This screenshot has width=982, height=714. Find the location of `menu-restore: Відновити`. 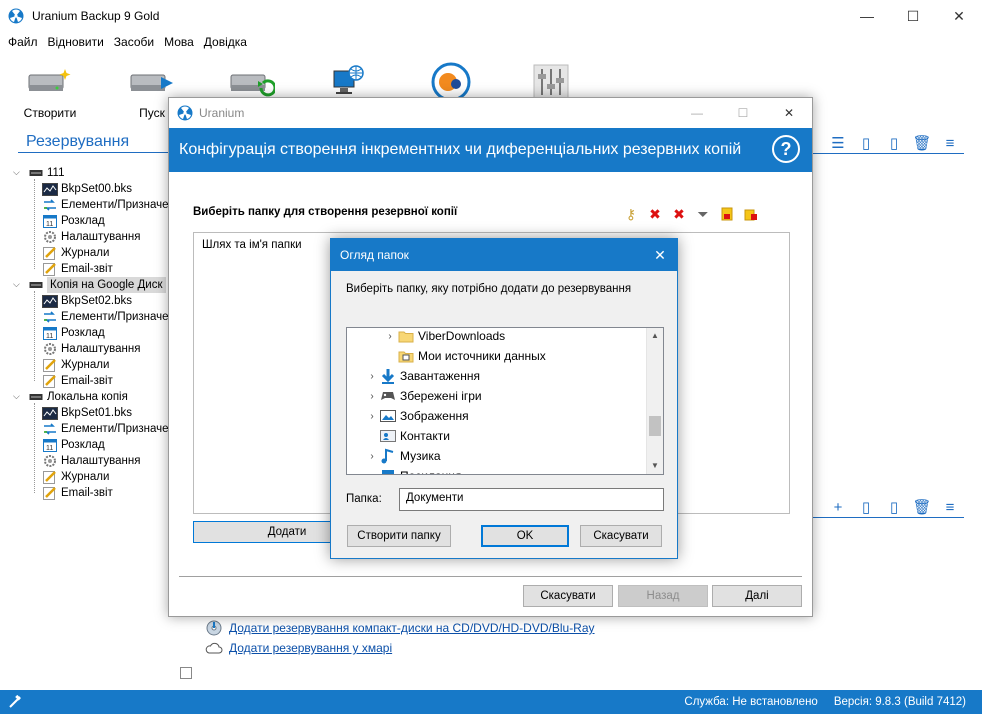

menu-restore: Відновити is located at coordinates (76, 42).